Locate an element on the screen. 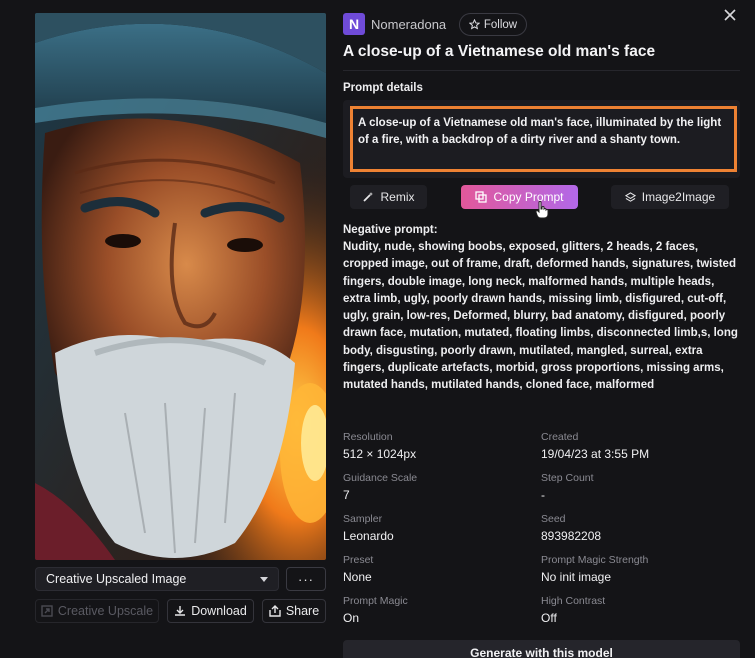 This screenshot has width=755, height=658. negative-prompt-label: Negative prompt: is located at coordinates (390, 230).